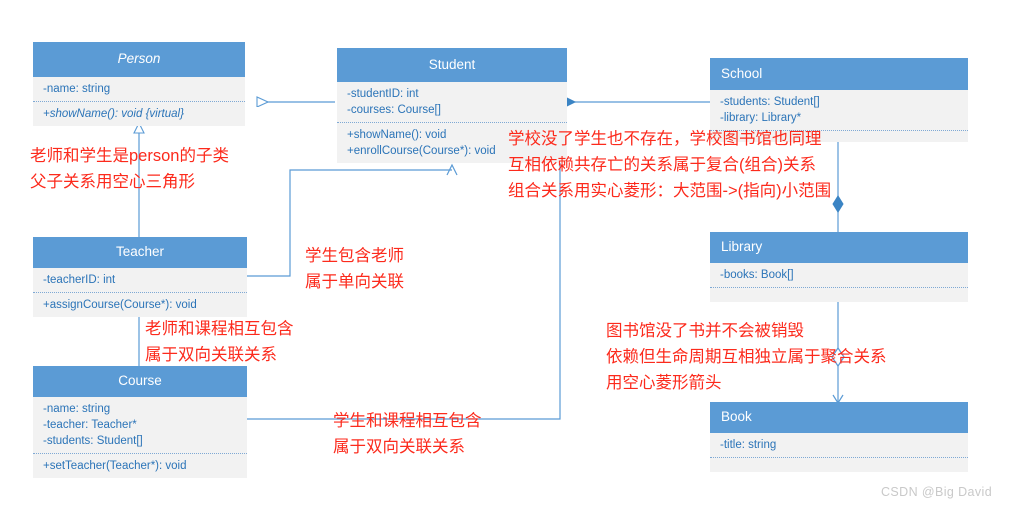 The image size is (1014, 511). I want to click on annotation-line: 老师和学生是person的子类, so click(129, 156).